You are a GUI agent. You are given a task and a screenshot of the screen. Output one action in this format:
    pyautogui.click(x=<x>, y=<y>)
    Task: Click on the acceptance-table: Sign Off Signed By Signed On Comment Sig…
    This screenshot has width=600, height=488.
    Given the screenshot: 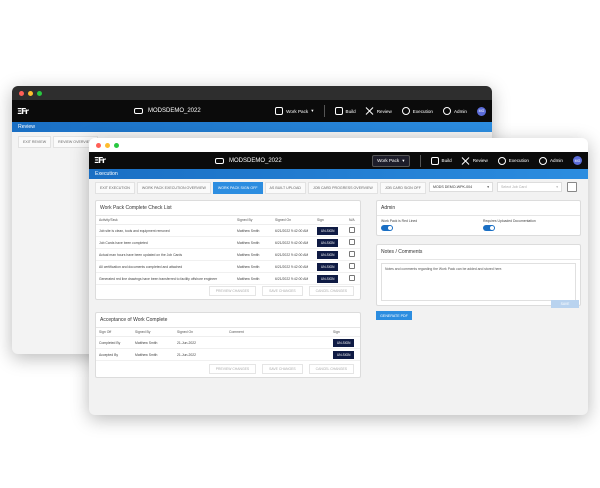 What is the action you would take?
    pyautogui.click(x=228, y=344)
    